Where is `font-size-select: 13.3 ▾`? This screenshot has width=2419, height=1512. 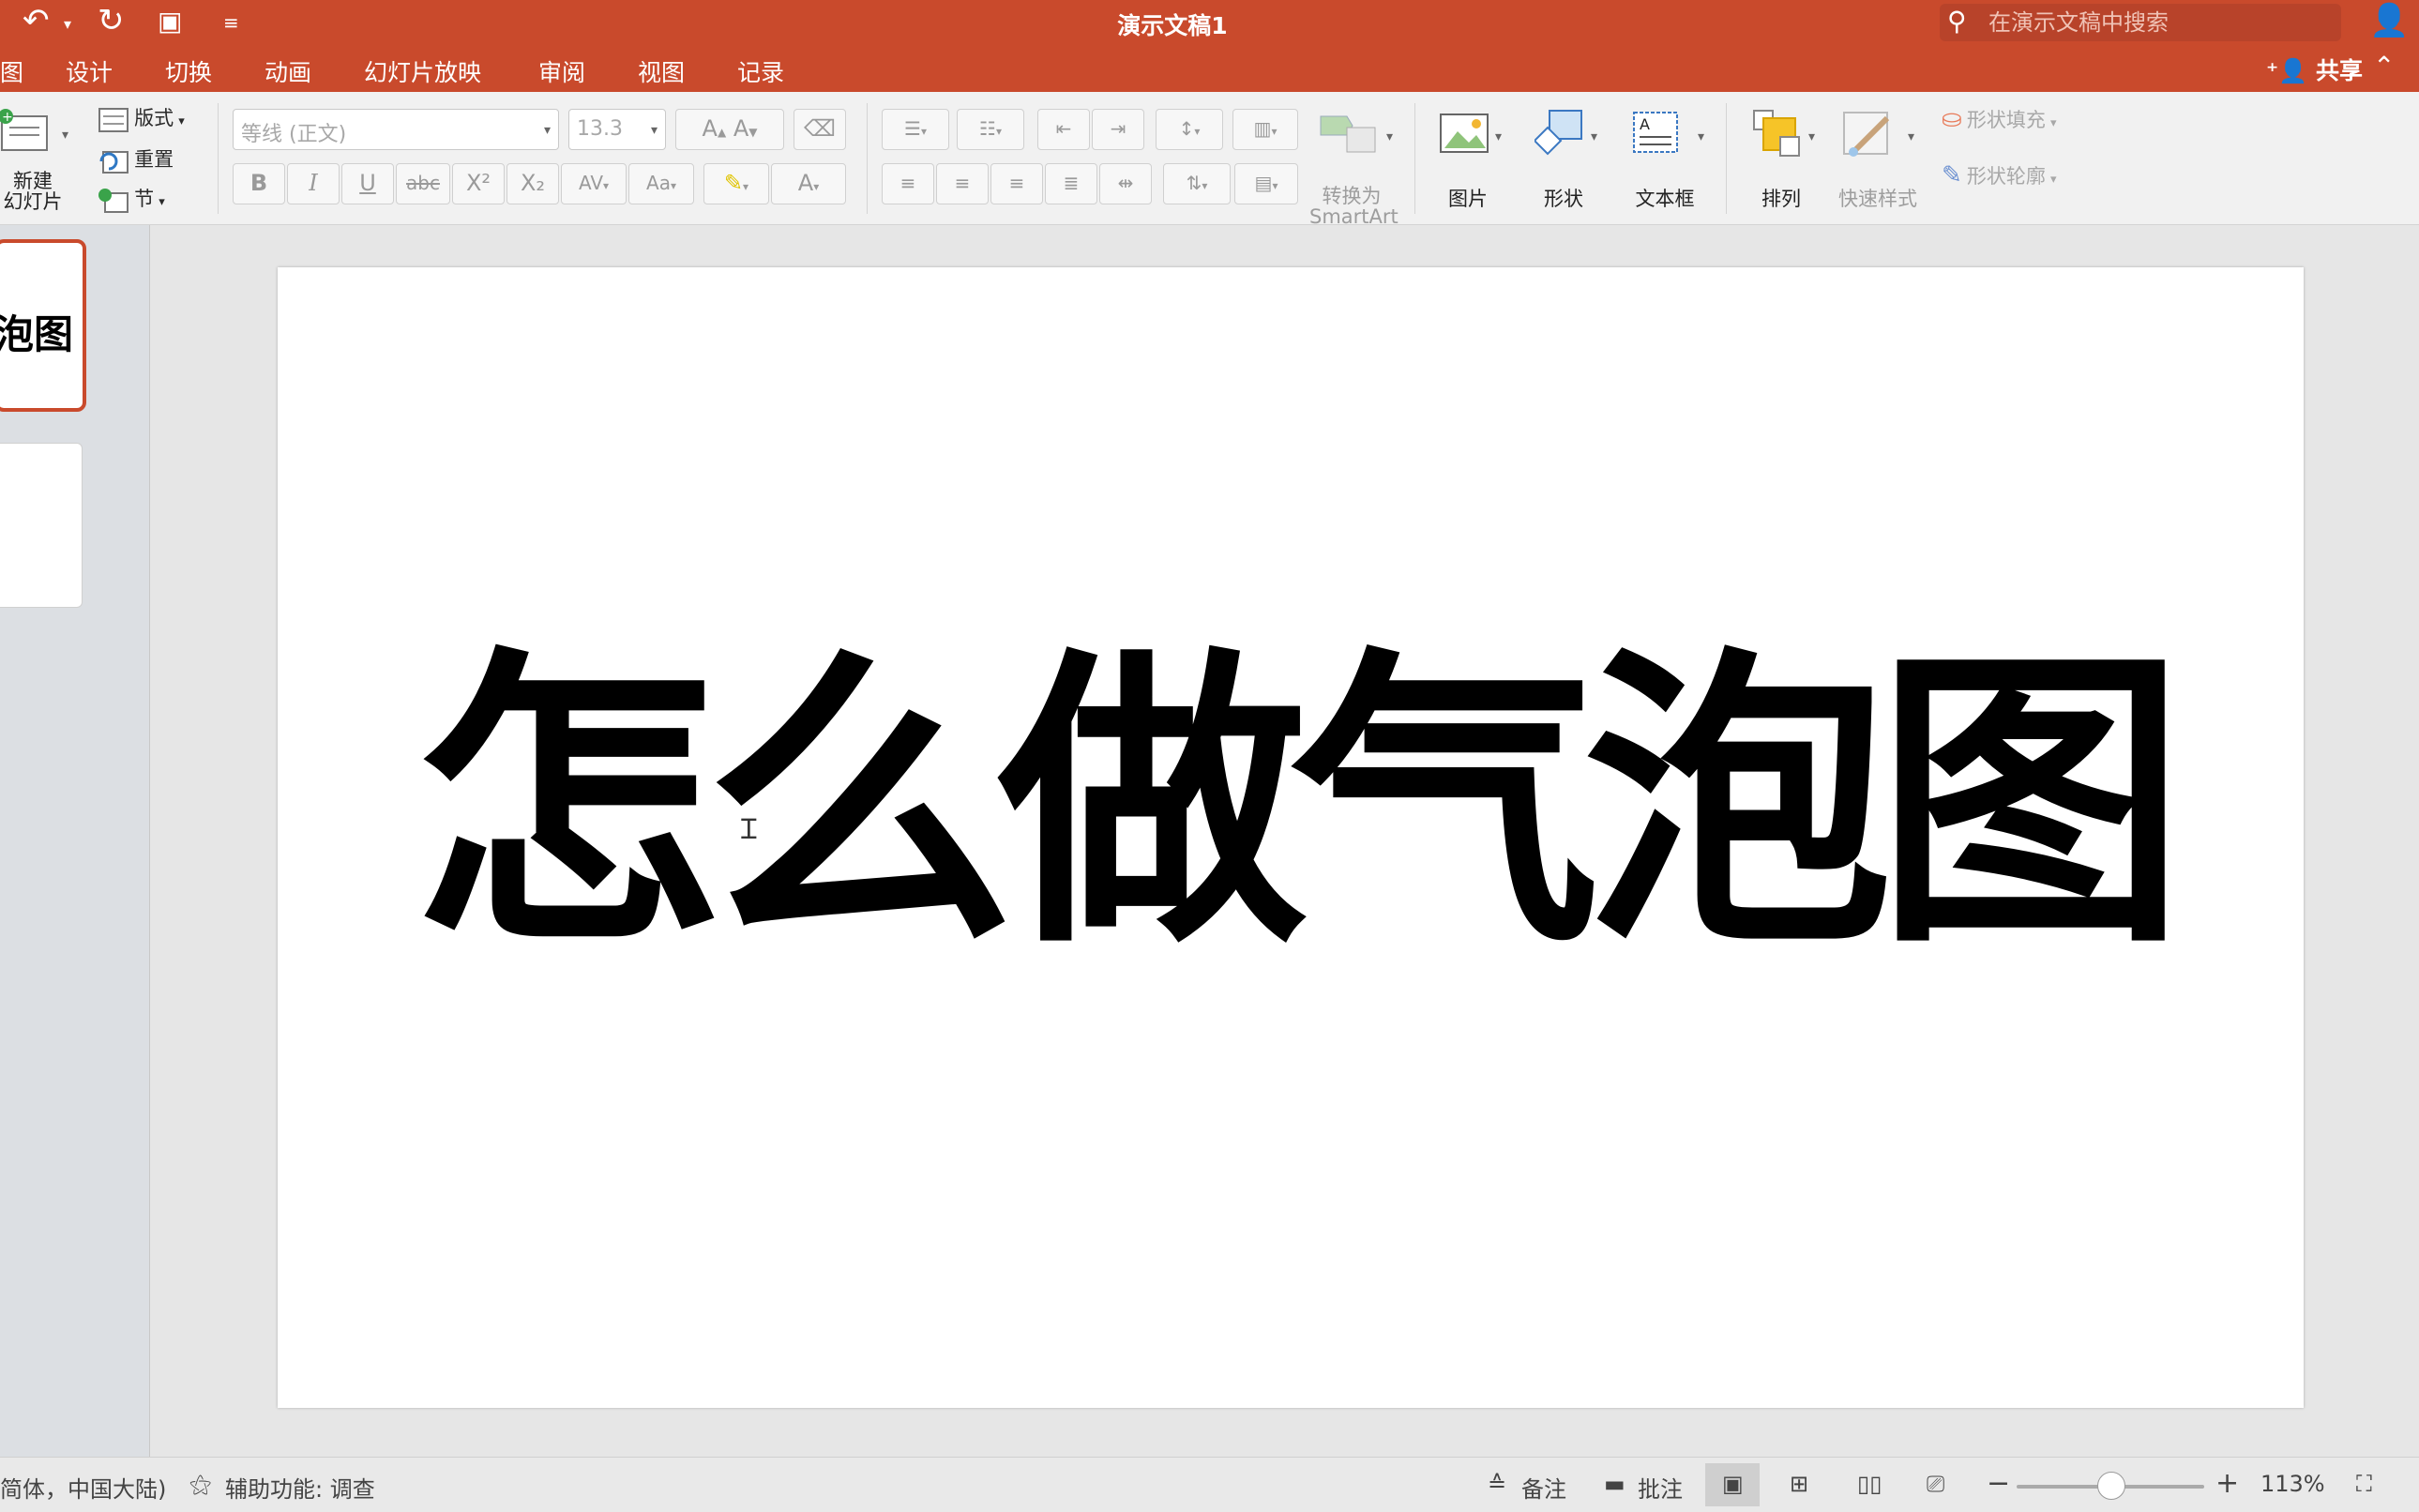 font-size-select: 13.3 ▾ is located at coordinates (617, 129).